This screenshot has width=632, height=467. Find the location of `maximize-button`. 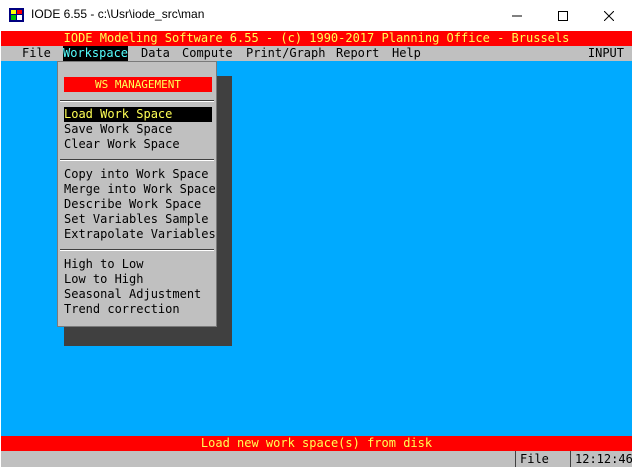

maximize-button is located at coordinates (563, 15).